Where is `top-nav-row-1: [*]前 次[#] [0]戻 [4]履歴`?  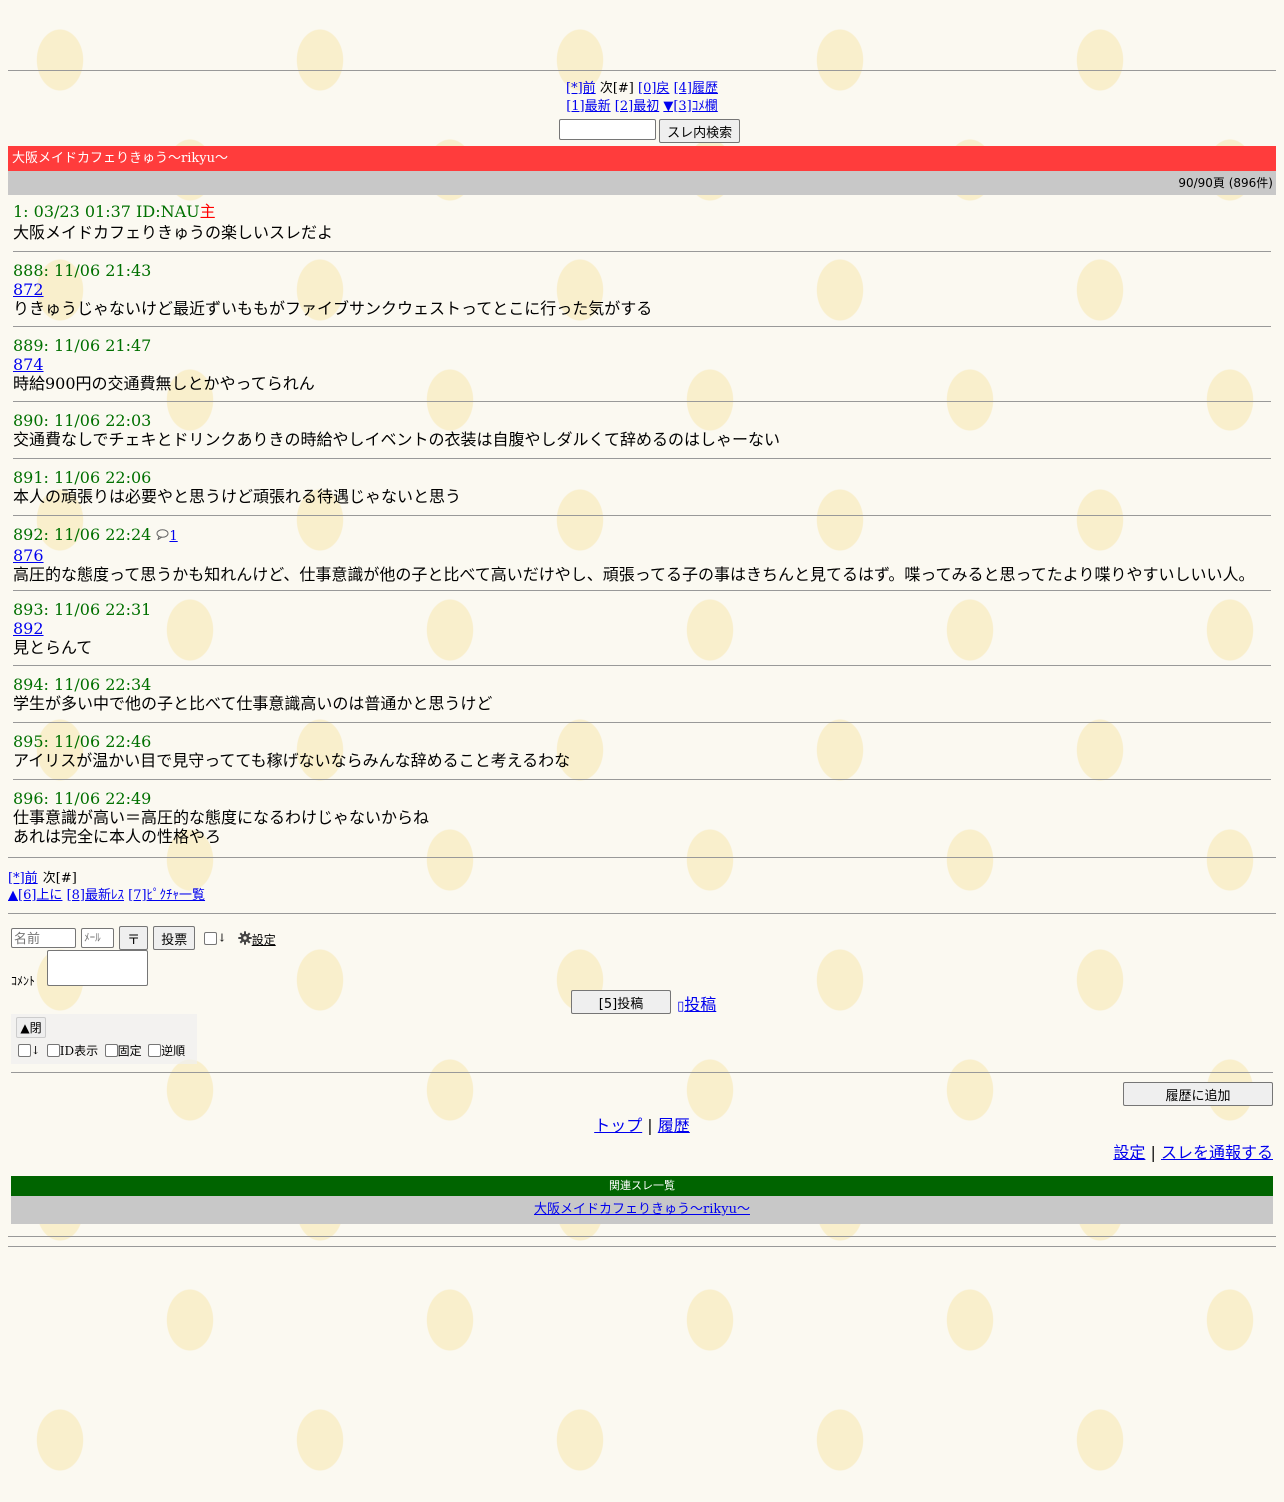
top-nav-row-1: [*]前 次[#] [0]戻 [4]履歴 is located at coordinates (642, 89).